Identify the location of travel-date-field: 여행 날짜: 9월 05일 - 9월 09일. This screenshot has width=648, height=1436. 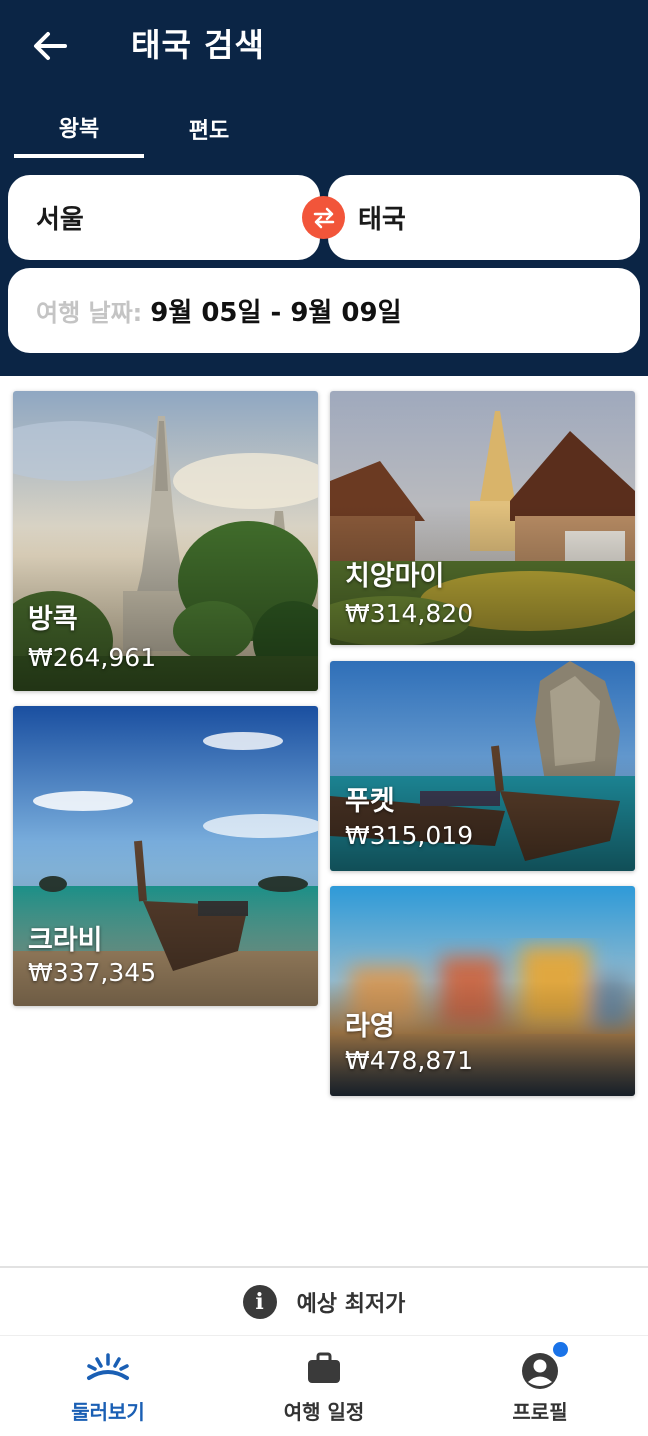
(324, 310).